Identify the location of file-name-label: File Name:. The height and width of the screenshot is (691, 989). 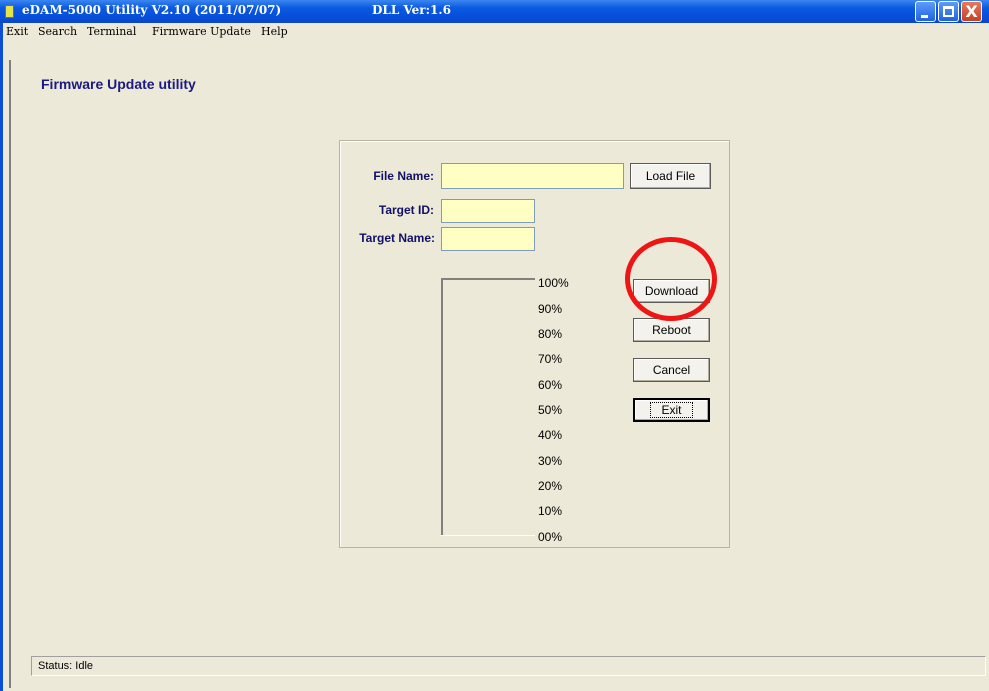
(403, 176).